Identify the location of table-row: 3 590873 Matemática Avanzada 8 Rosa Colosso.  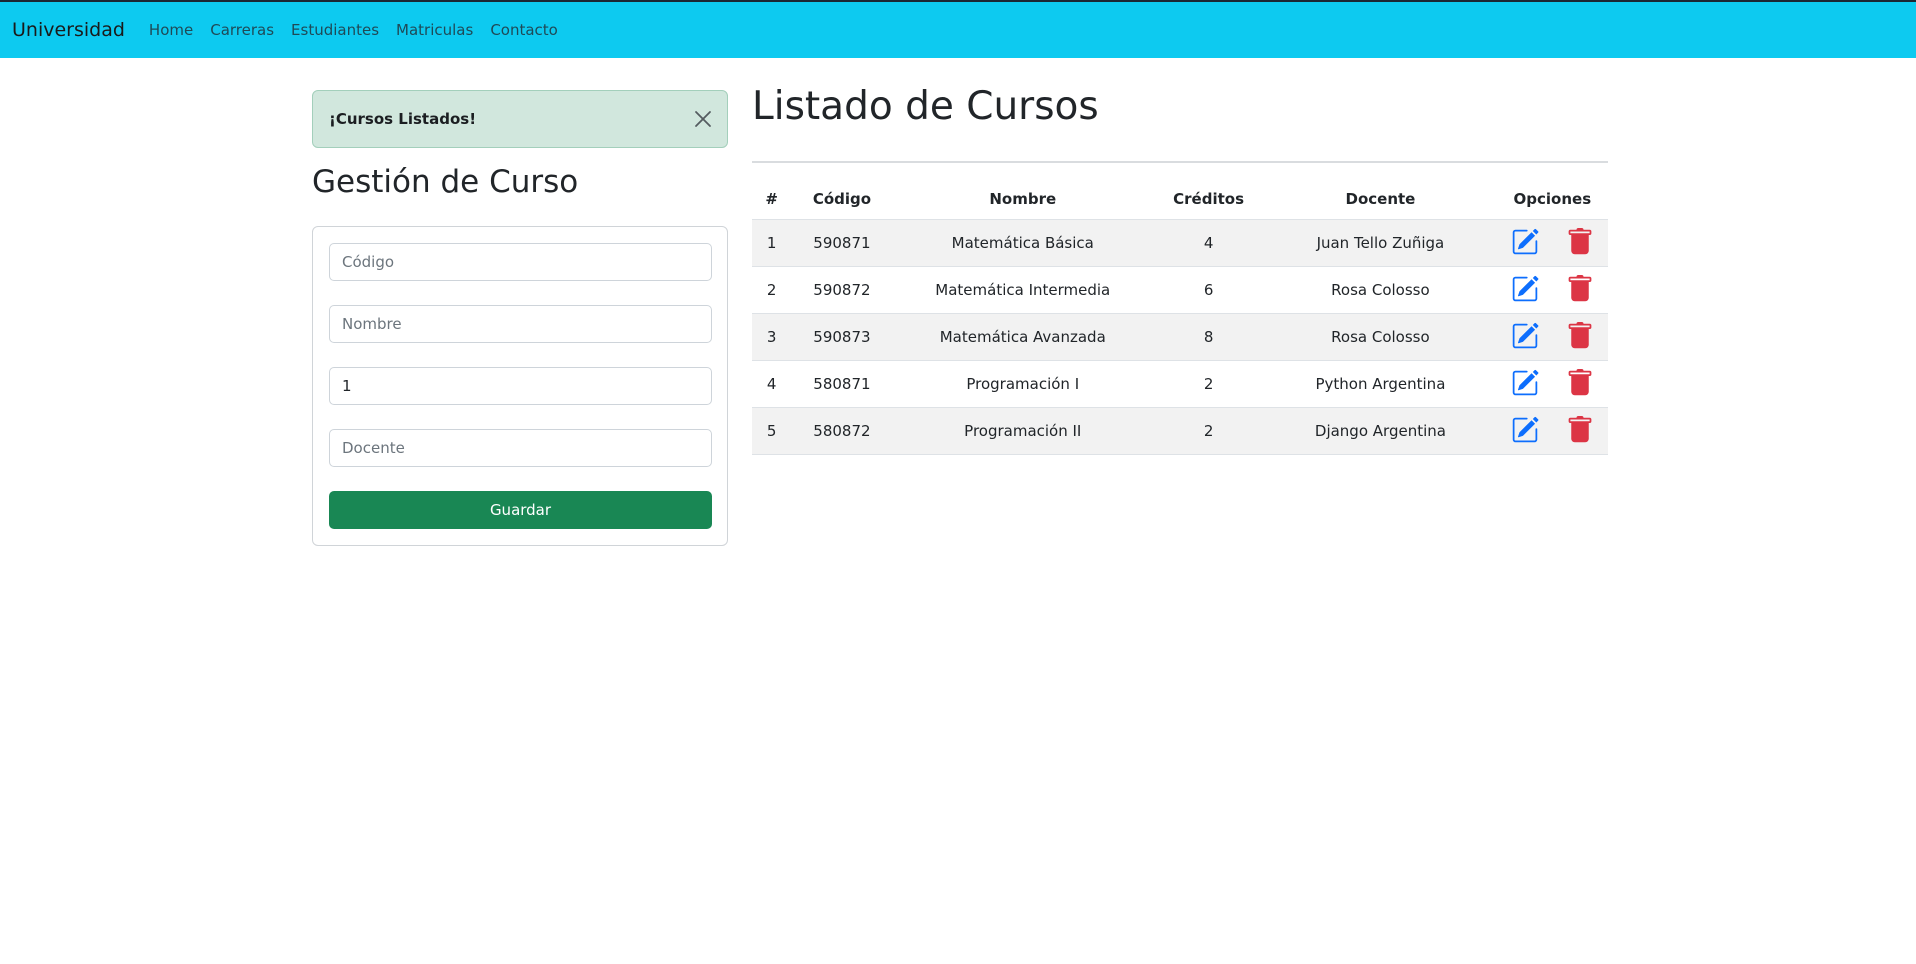
(1180, 337).